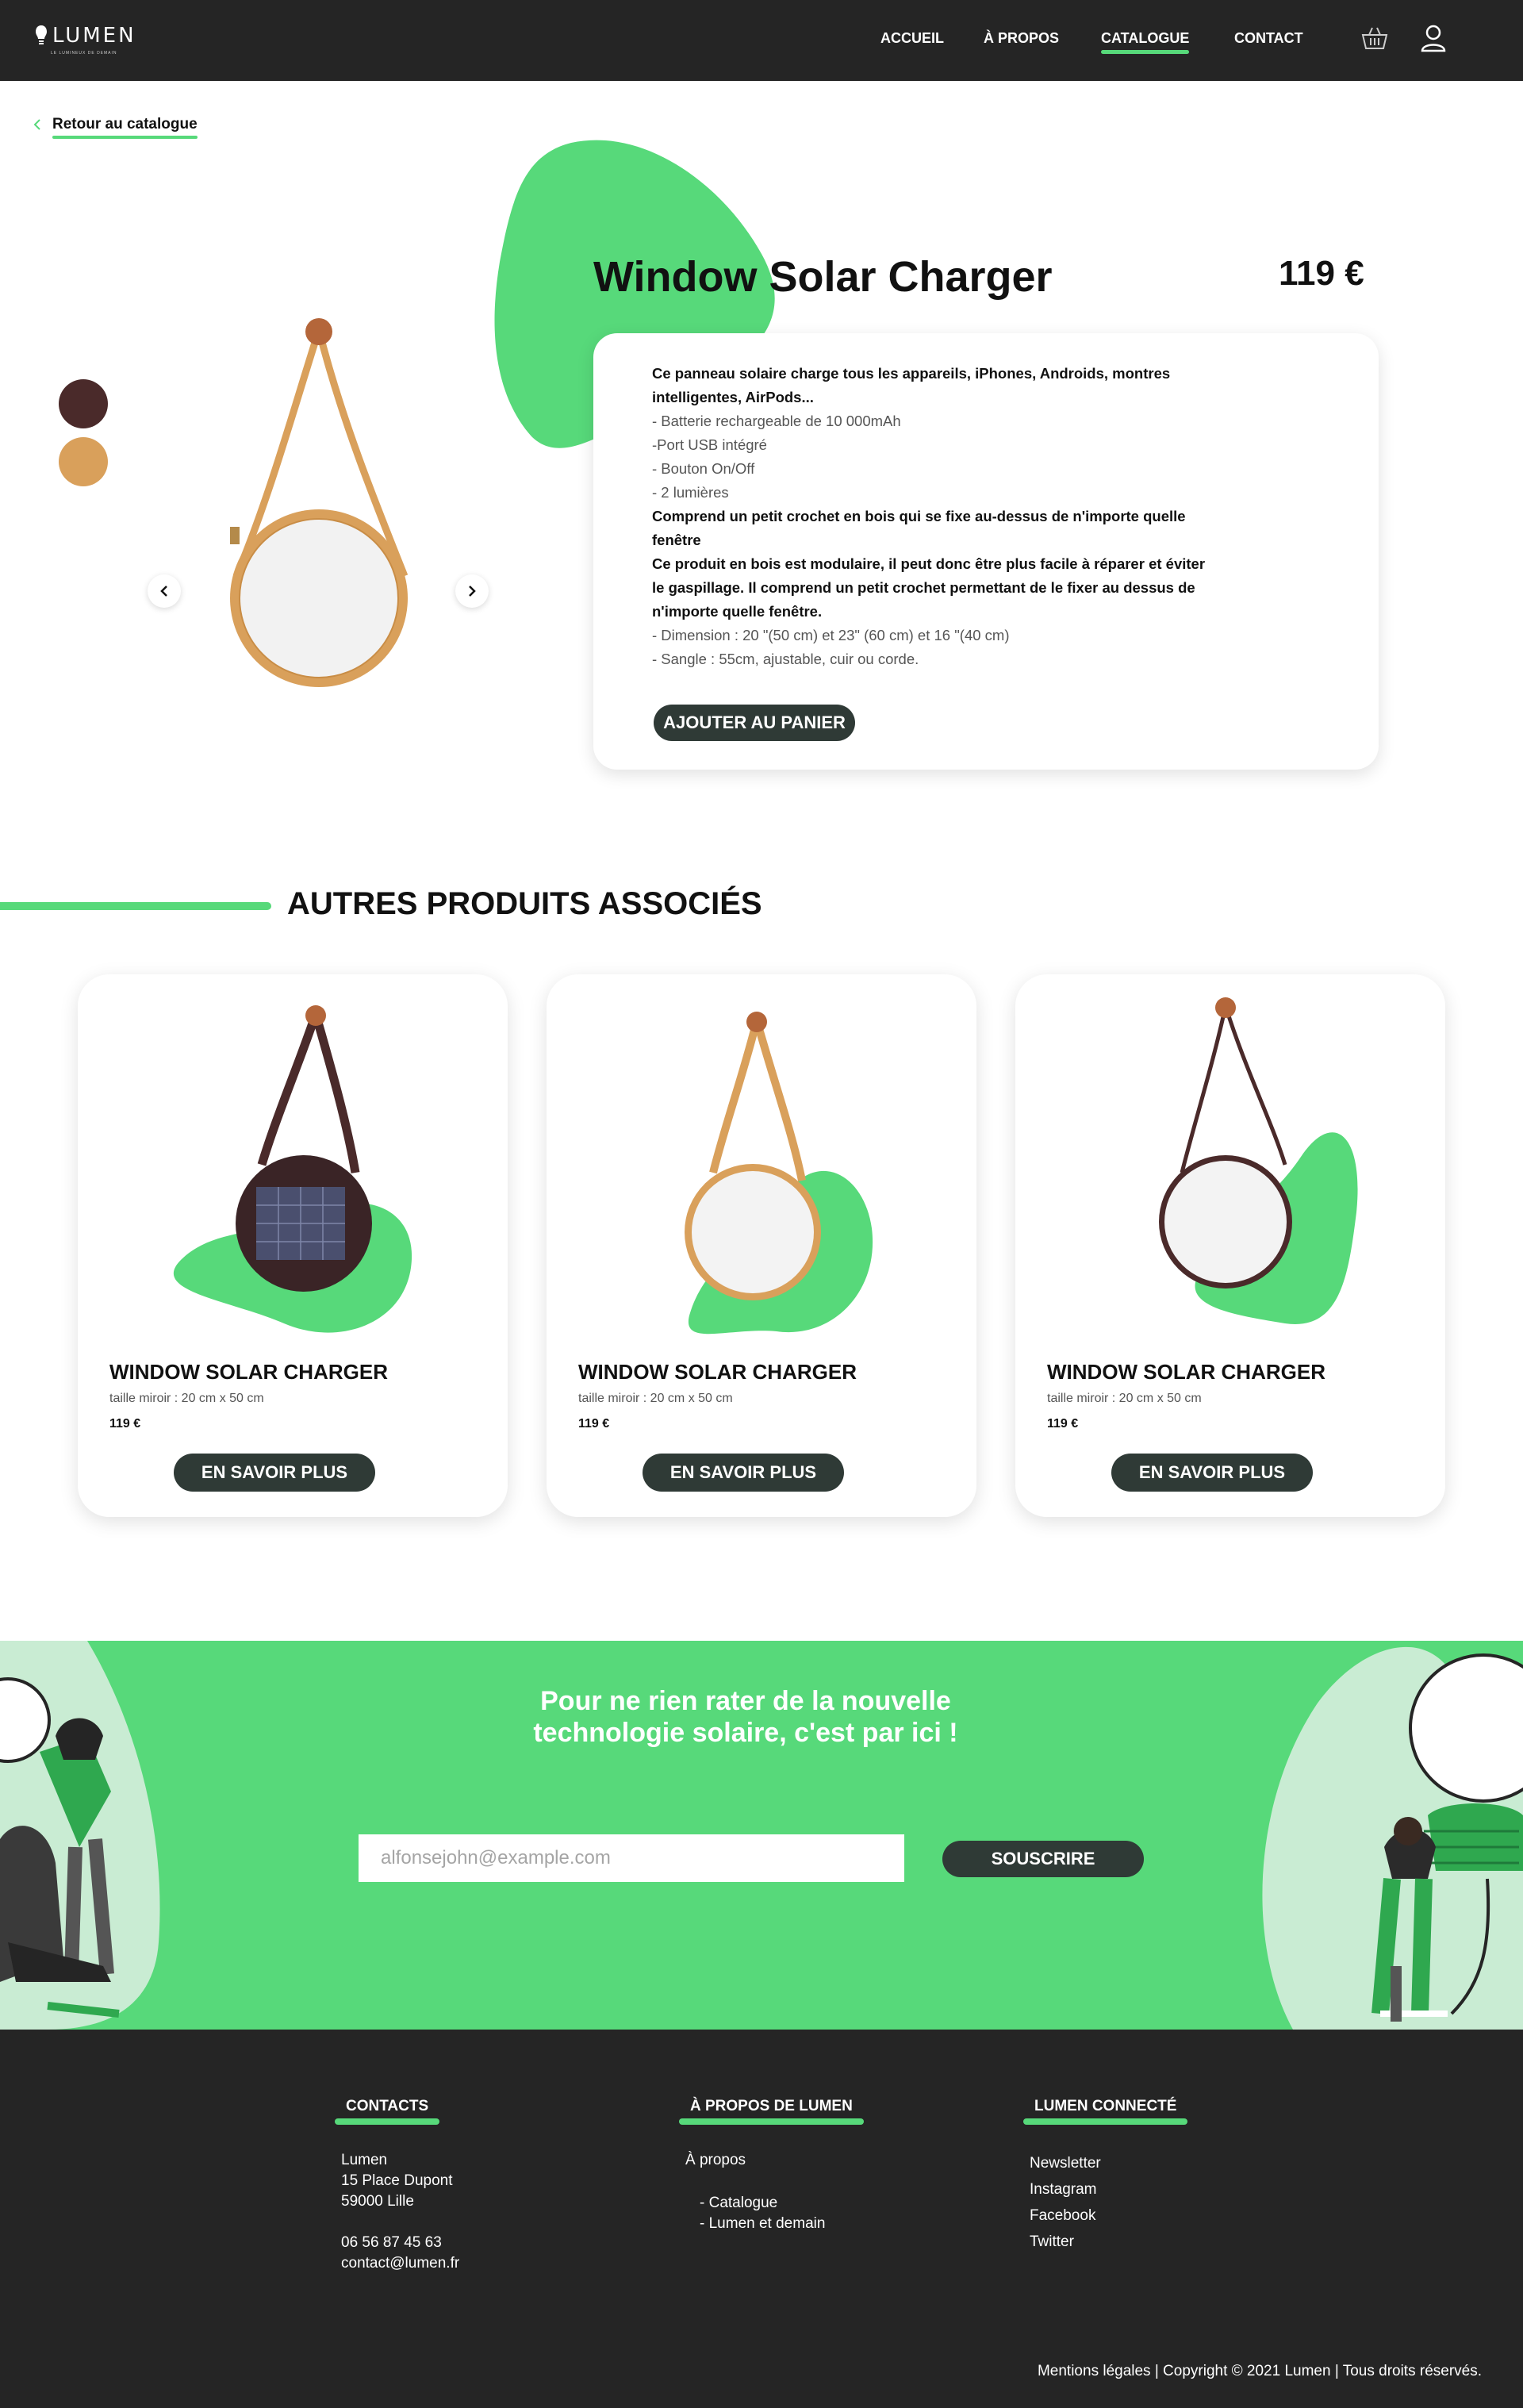 The height and width of the screenshot is (2408, 1523). What do you see at coordinates (1105, 2189) in the screenshot?
I see `footer-instagram-link: Instagram` at bounding box center [1105, 2189].